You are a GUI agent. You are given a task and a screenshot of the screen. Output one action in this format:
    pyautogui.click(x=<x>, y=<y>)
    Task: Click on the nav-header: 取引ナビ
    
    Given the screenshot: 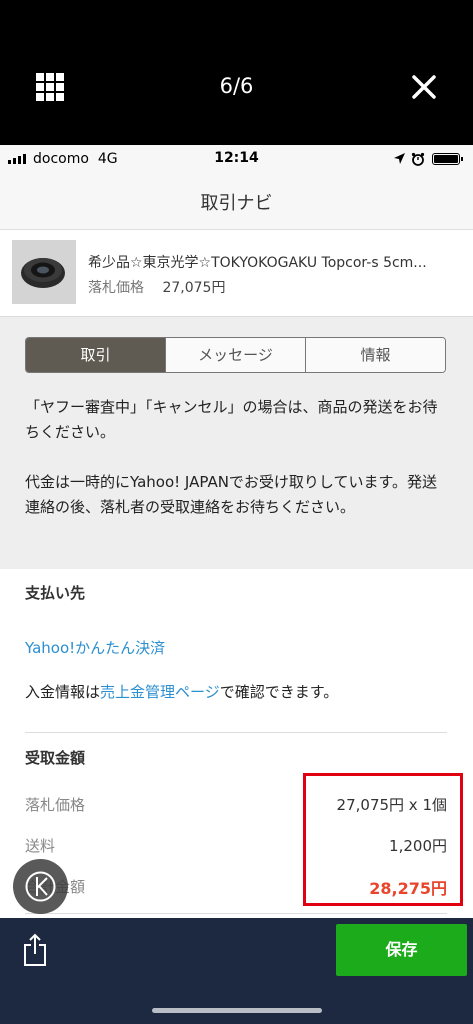 What is the action you would take?
    pyautogui.click(x=236, y=201)
    